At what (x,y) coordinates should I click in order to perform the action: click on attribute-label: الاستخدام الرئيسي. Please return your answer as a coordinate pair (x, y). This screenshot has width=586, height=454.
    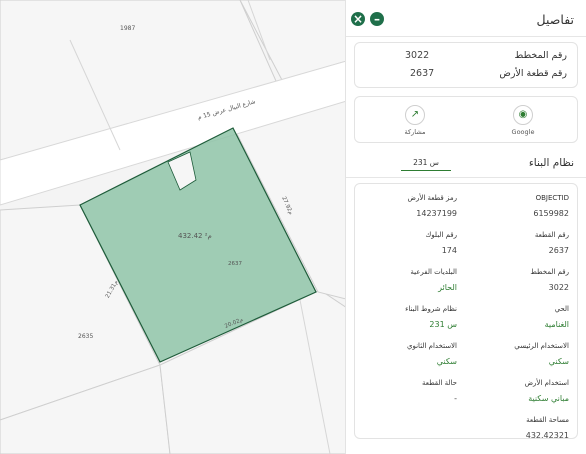
    Looking at the image, I should click on (541, 346).